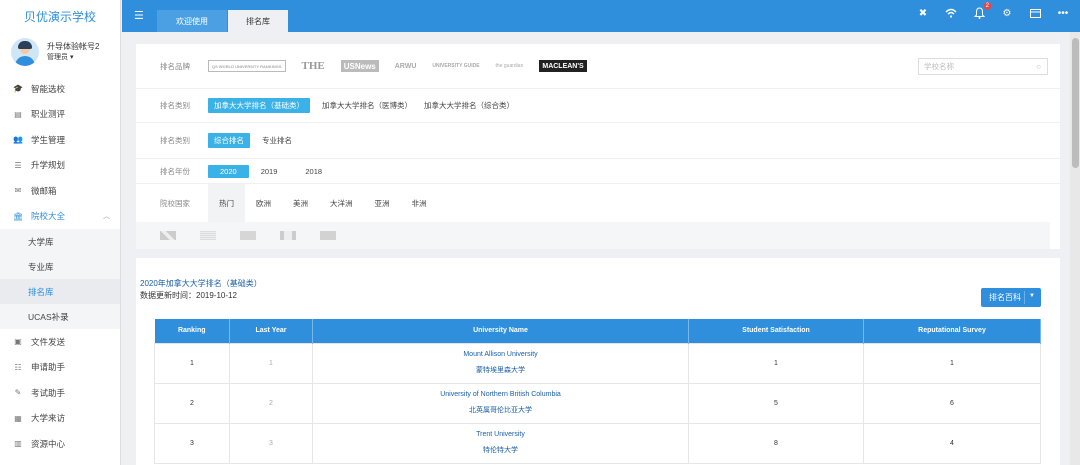  Describe the element at coordinates (500, 434) in the screenshot. I see `university-link-en: Trent University` at that location.